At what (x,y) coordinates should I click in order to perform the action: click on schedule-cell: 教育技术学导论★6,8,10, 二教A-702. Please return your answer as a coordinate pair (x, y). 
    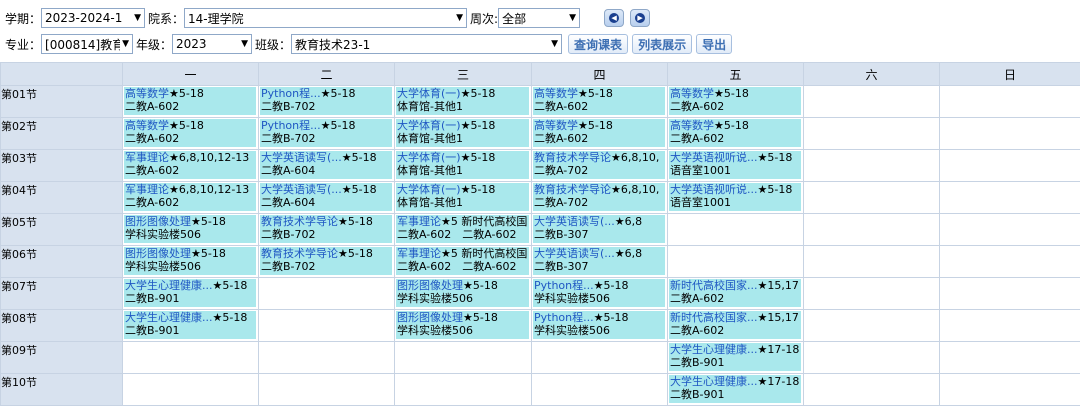
    Looking at the image, I should click on (599, 197).